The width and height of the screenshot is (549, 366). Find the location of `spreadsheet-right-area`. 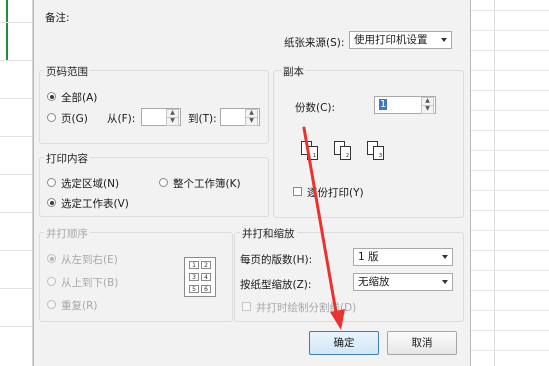

spreadsheet-right-area is located at coordinates (509, 183).